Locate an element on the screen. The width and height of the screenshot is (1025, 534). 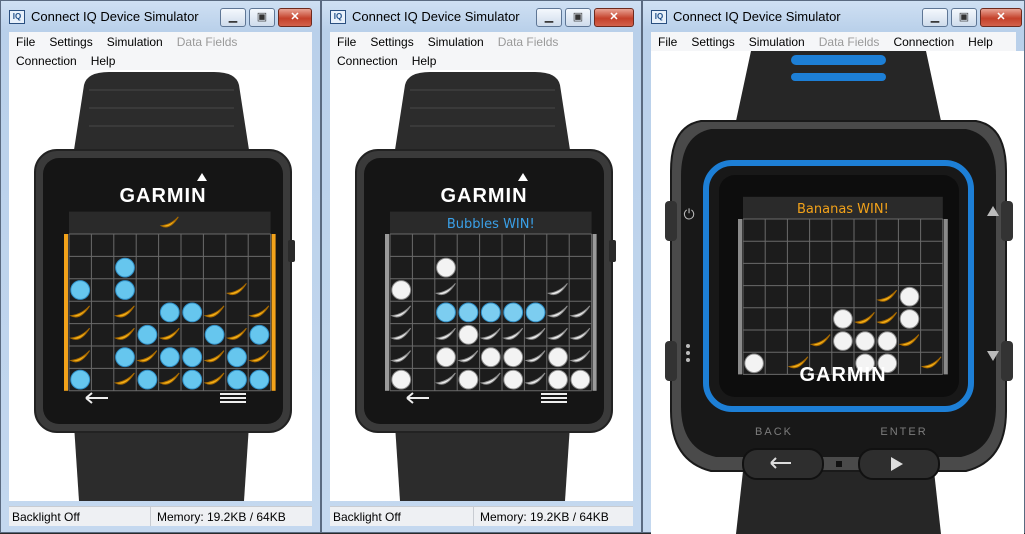
down-button is located at coordinates (1007, 361).